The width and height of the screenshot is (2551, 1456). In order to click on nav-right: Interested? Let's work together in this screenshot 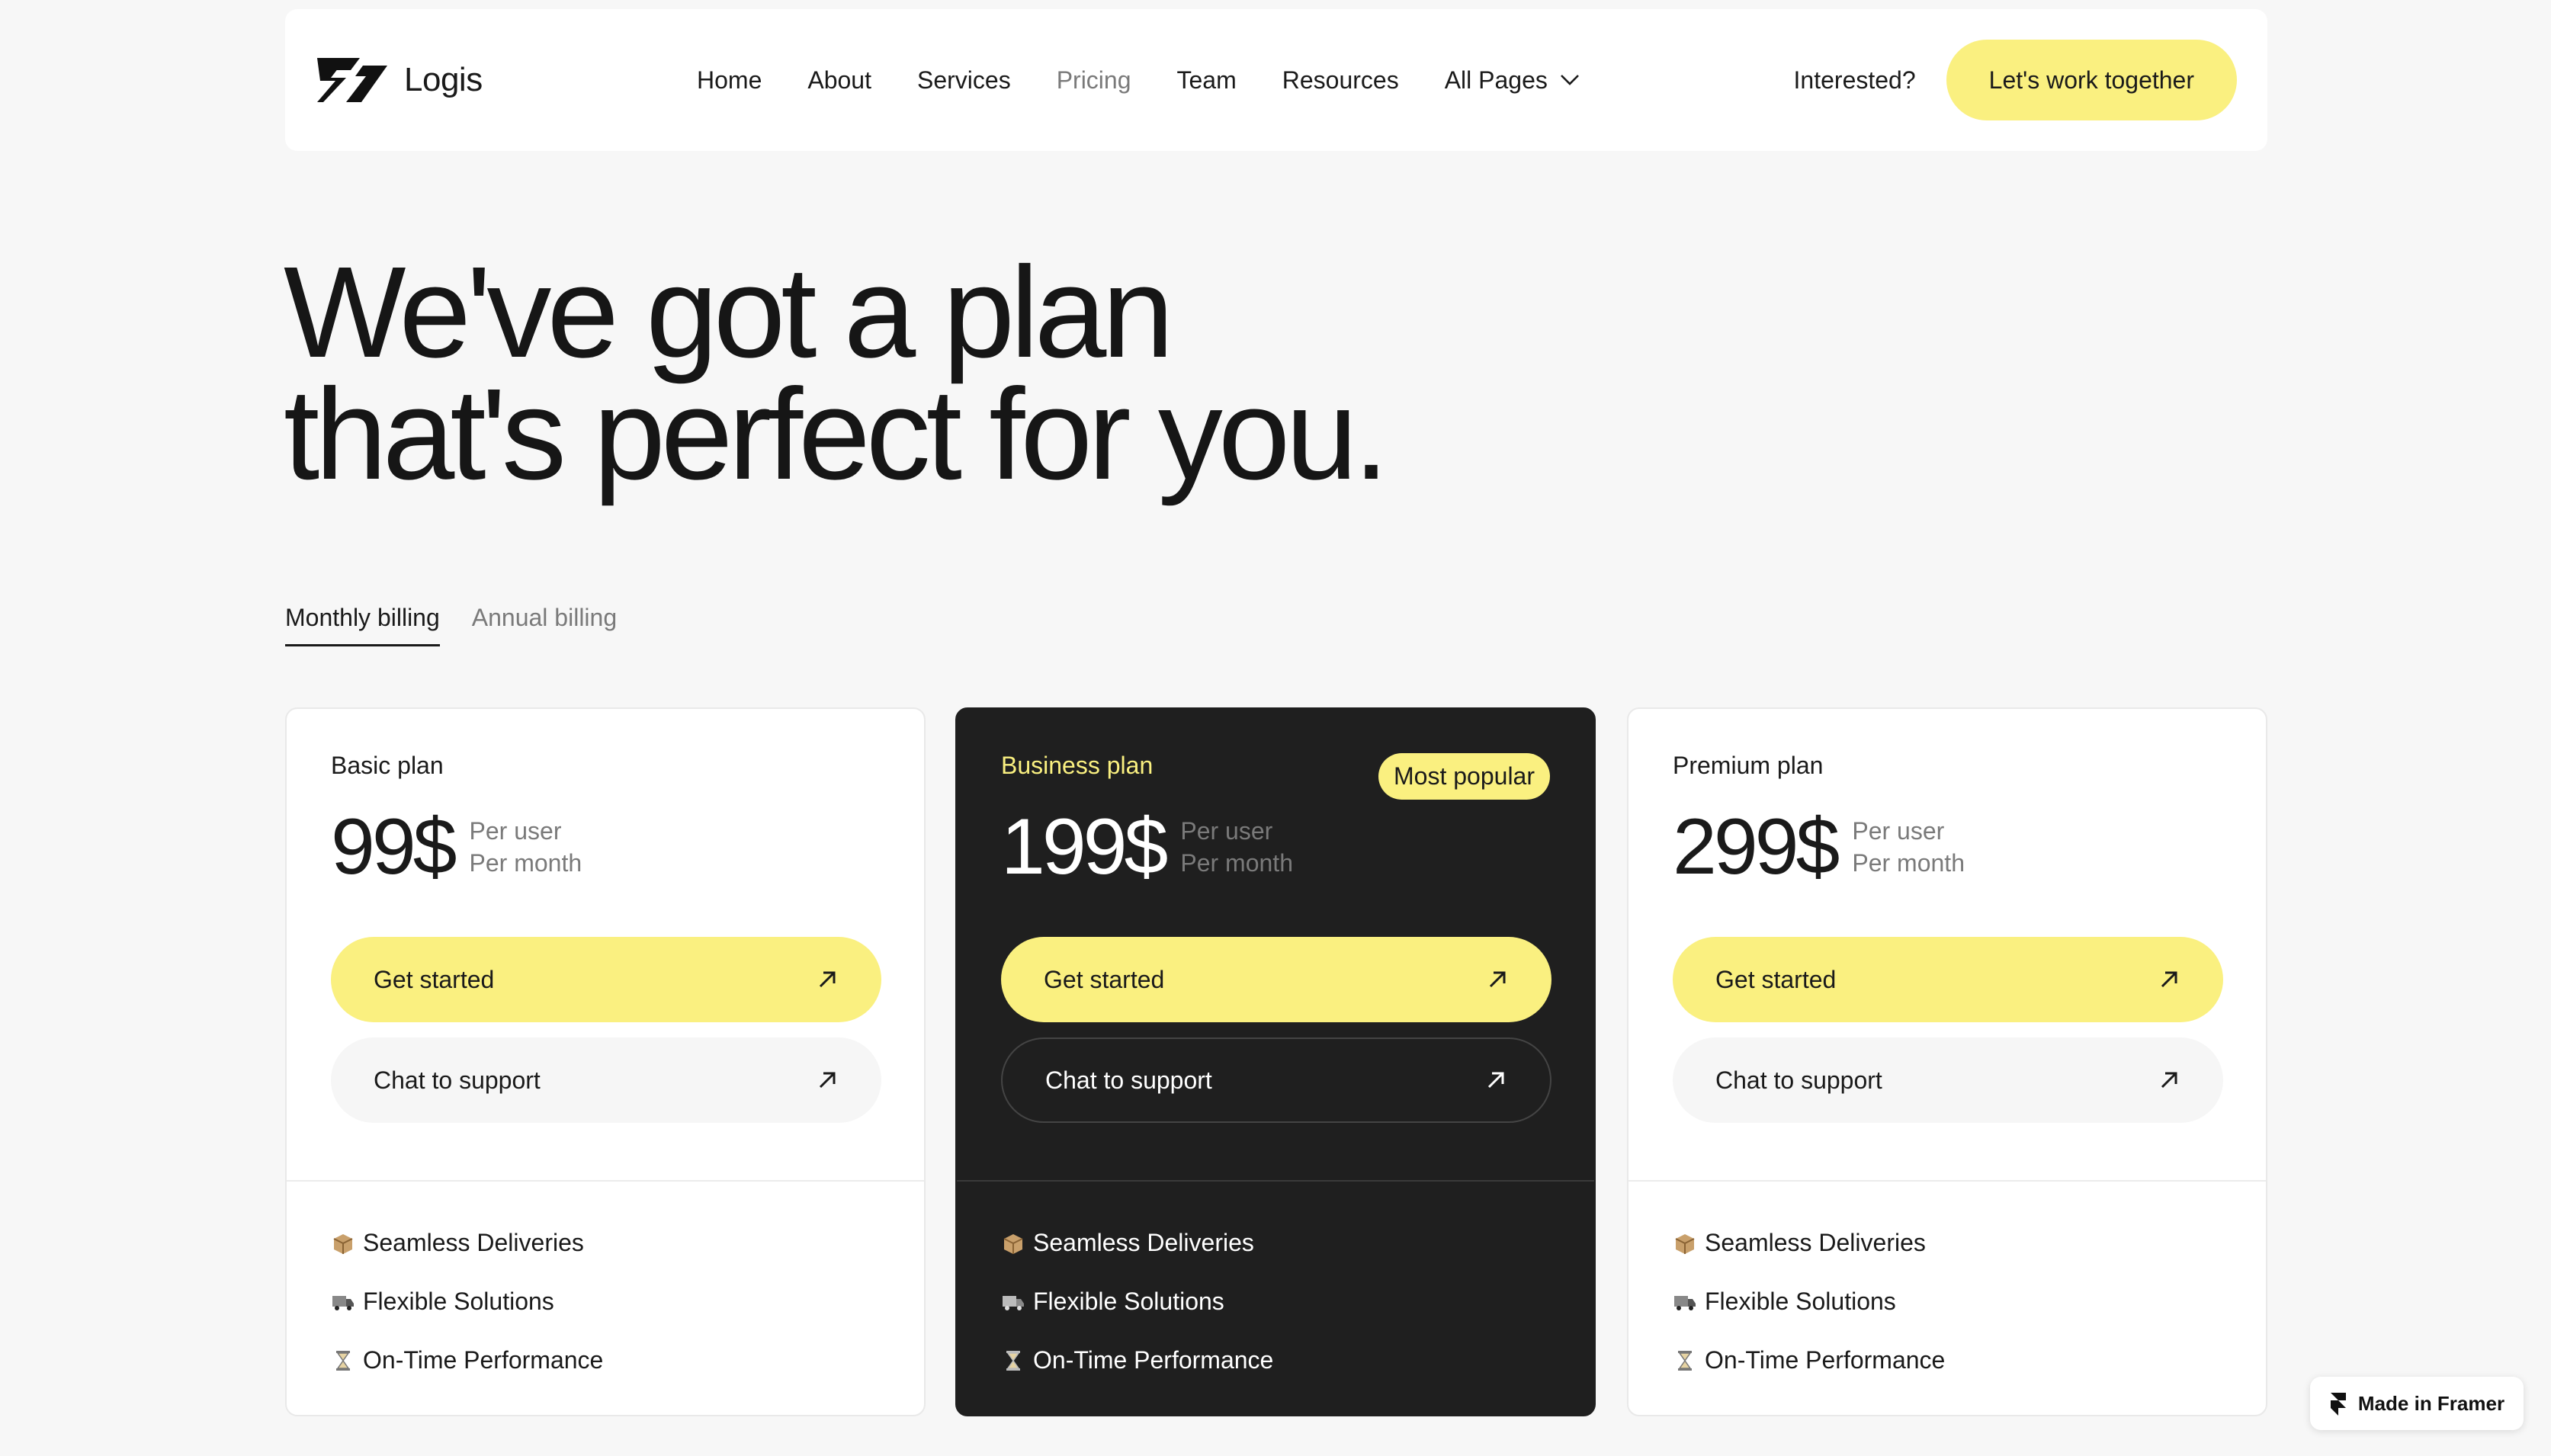, I will do `click(2015, 80)`.